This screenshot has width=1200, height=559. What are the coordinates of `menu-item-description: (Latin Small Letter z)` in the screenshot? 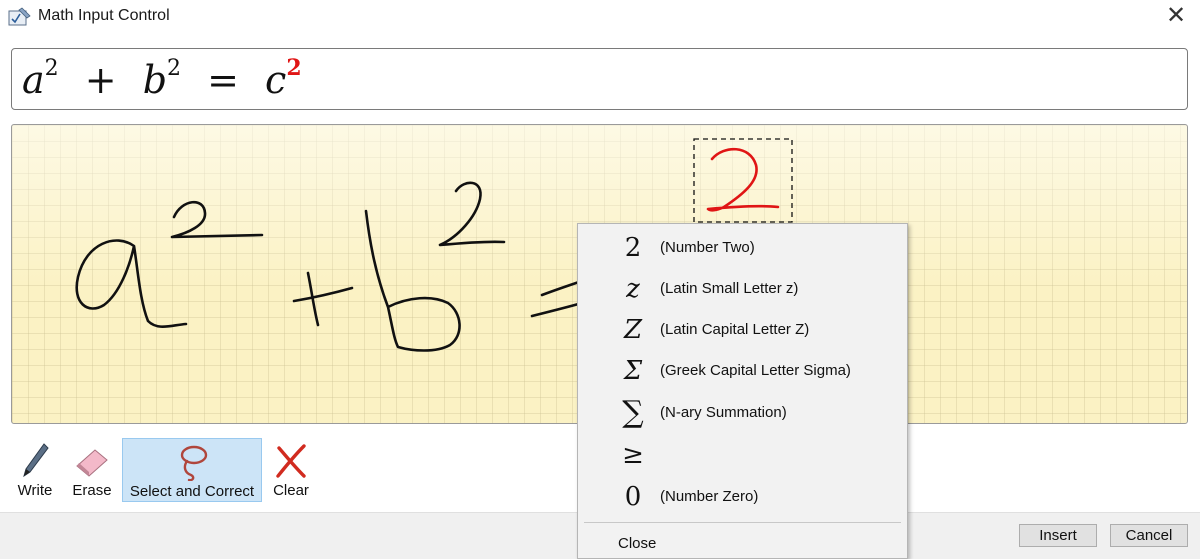 It's located at (729, 288).